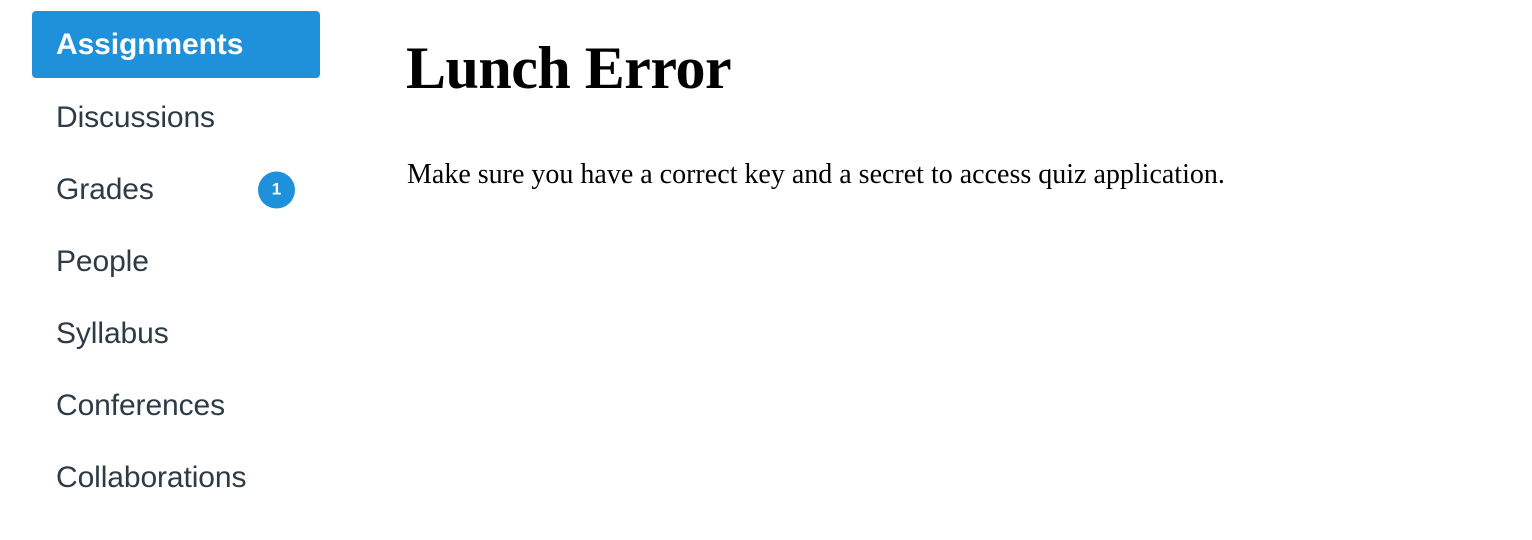  I want to click on sidebar-item-grades: Grades 1, so click(176, 189).